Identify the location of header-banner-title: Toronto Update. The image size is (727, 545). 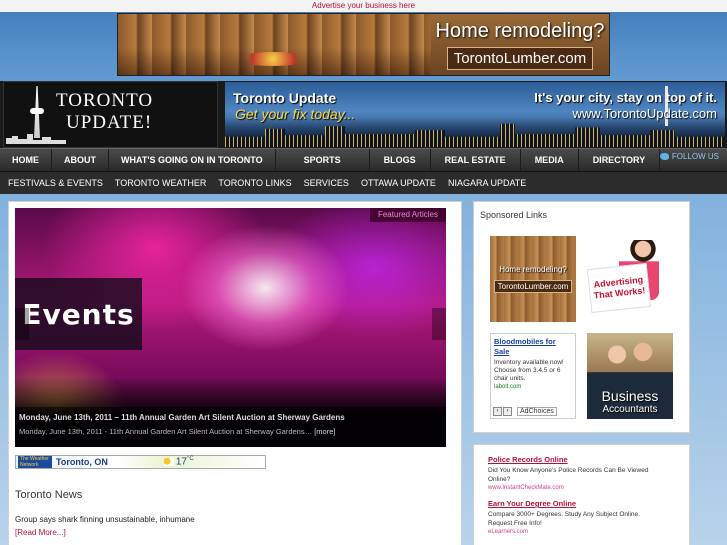
(285, 98).